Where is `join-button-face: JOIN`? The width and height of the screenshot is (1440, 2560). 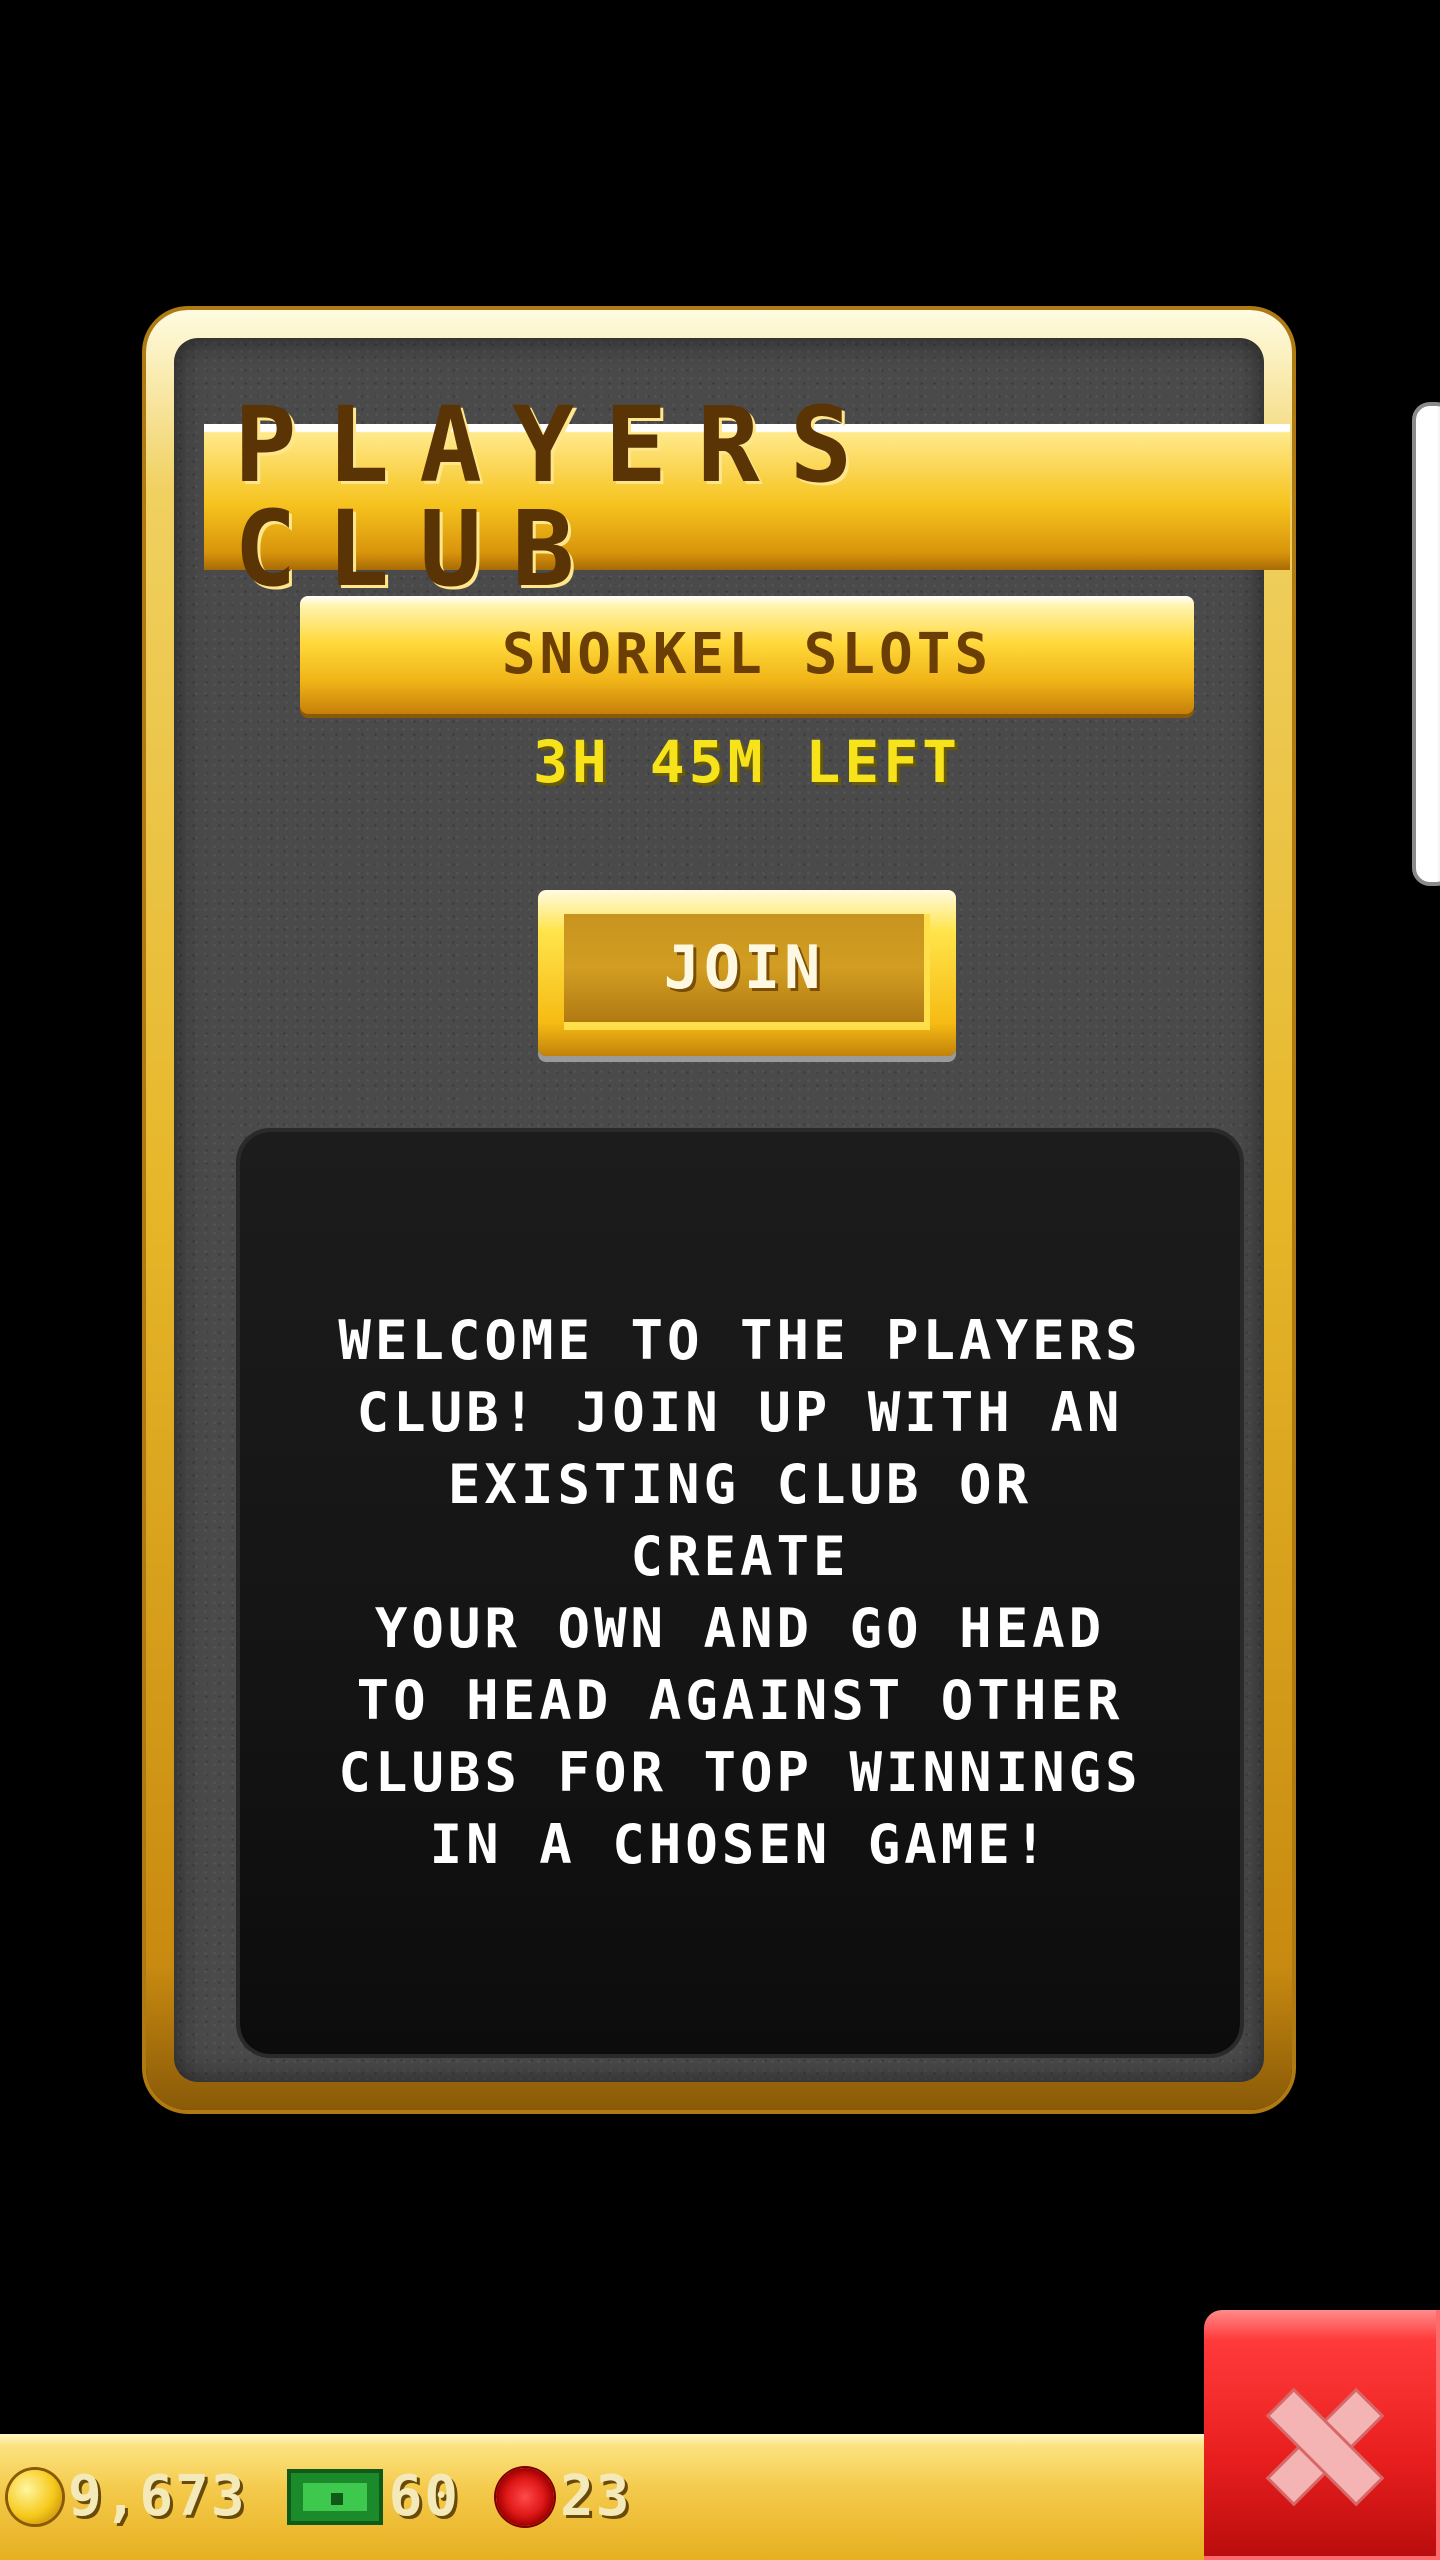 join-button-face: JOIN is located at coordinates (747, 972).